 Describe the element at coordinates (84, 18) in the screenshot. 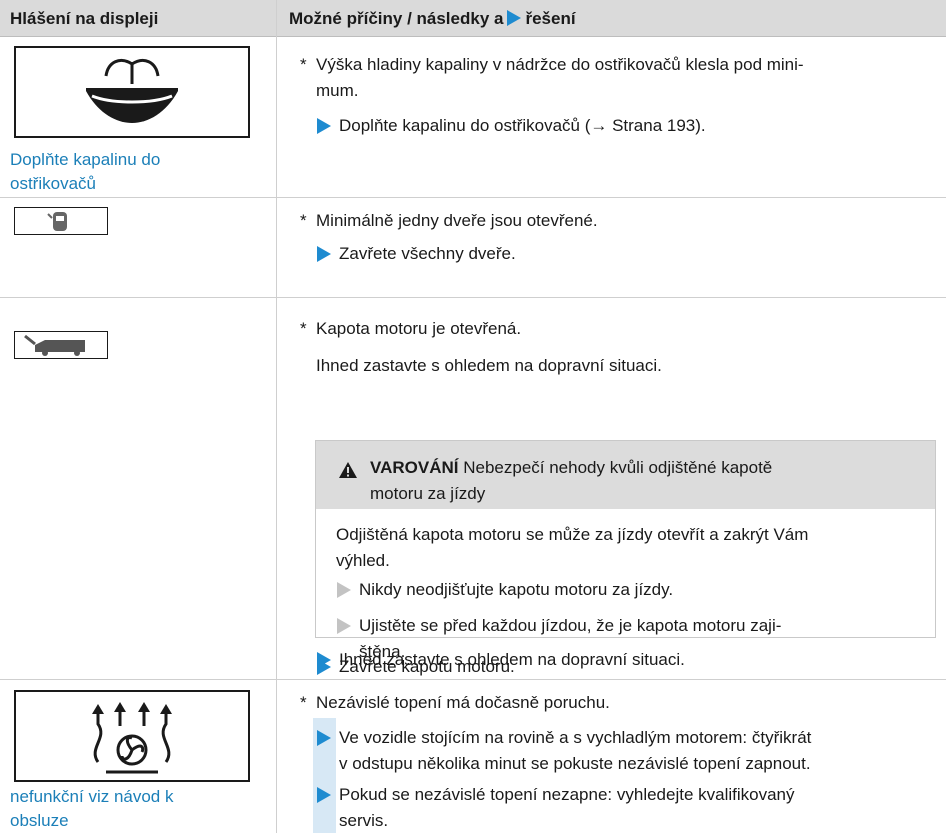

I see `header-display-message: Hlášení na displeji` at that location.